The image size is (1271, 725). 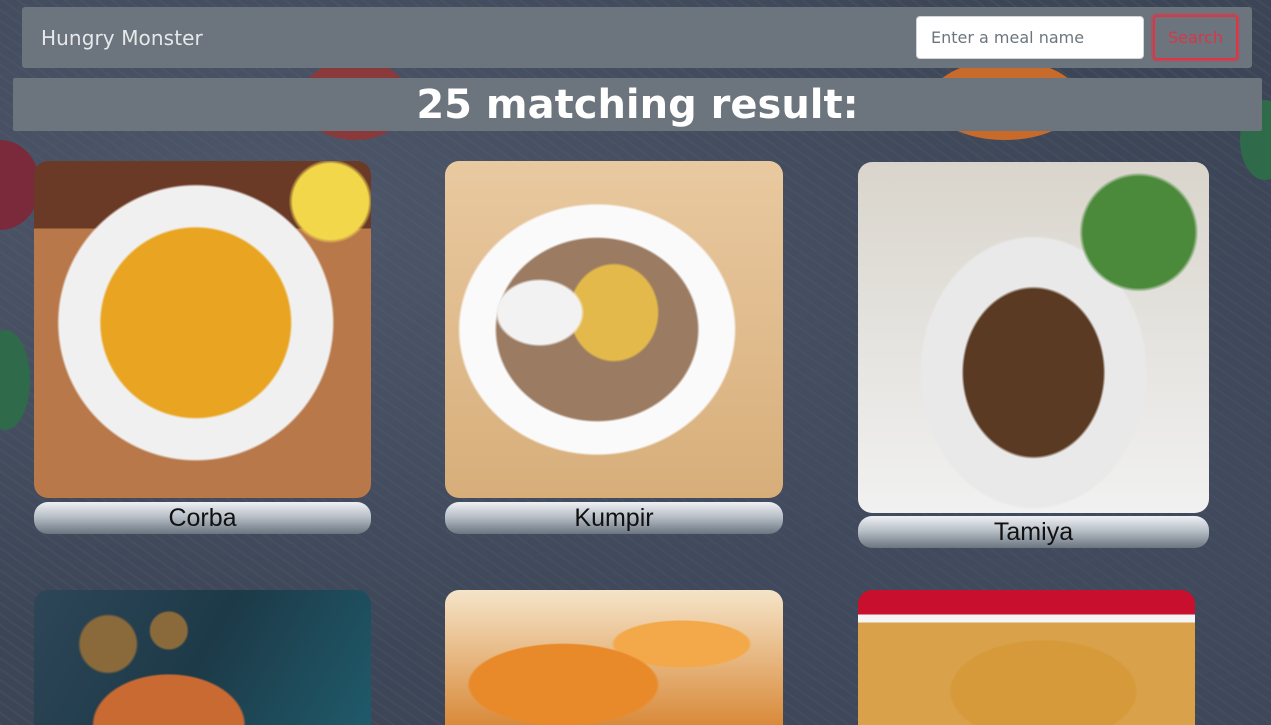 What do you see at coordinates (1033, 532) in the screenshot?
I see `meal-name: Tamiya` at bounding box center [1033, 532].